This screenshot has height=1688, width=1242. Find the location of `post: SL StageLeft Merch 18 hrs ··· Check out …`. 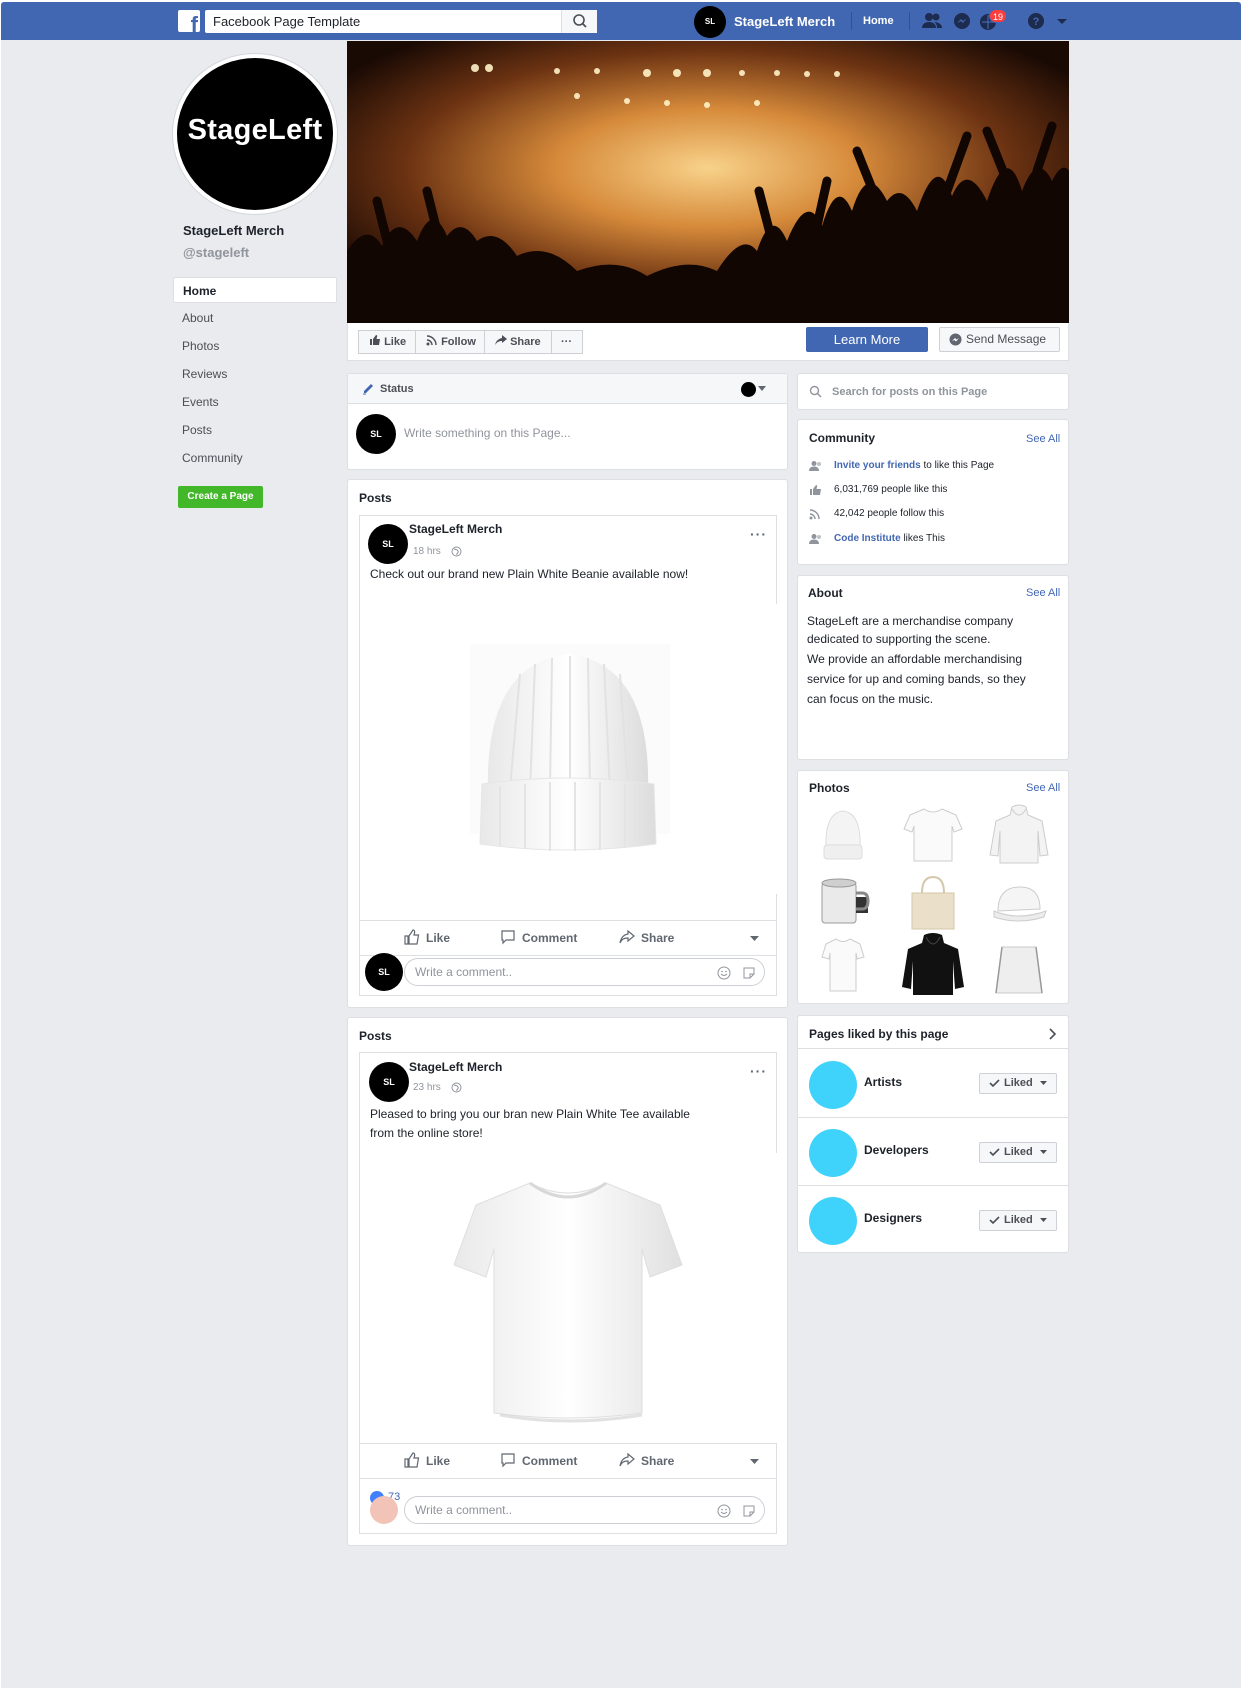

post: SL StageLeft Merch 18 hrs ··· Check out … is located at coordinates (568, 755).